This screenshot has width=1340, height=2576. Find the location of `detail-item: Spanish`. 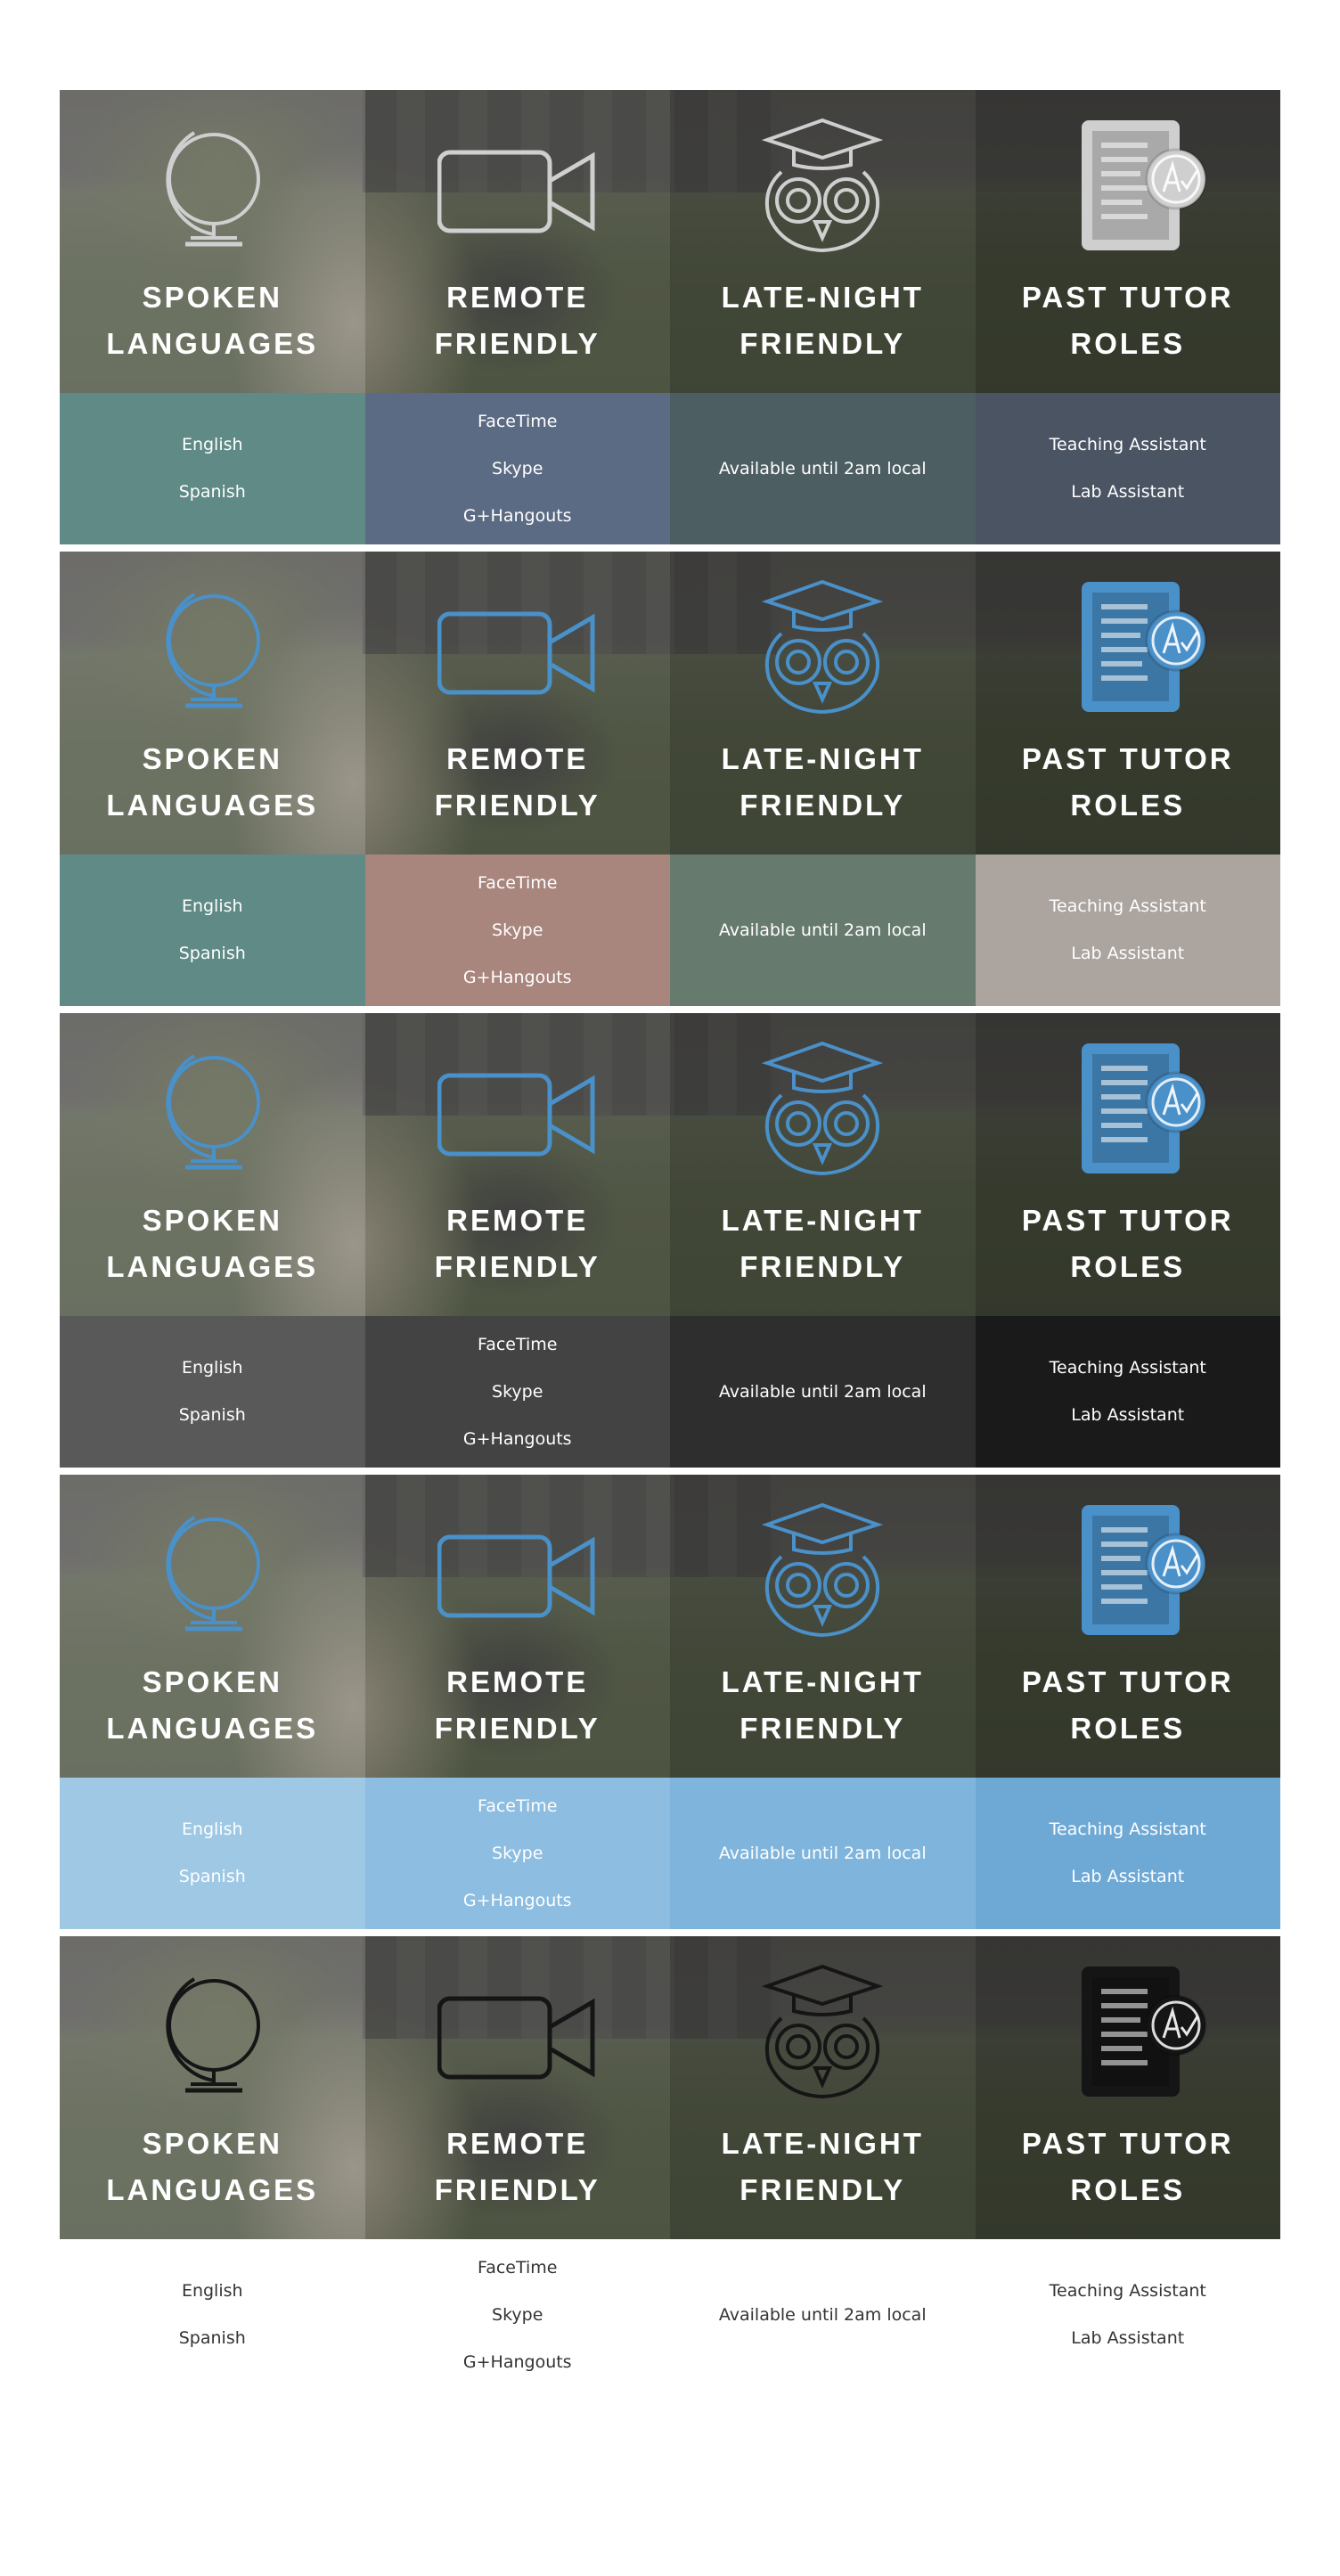

detail-item: Spanish is located at coordinates (212, 953).